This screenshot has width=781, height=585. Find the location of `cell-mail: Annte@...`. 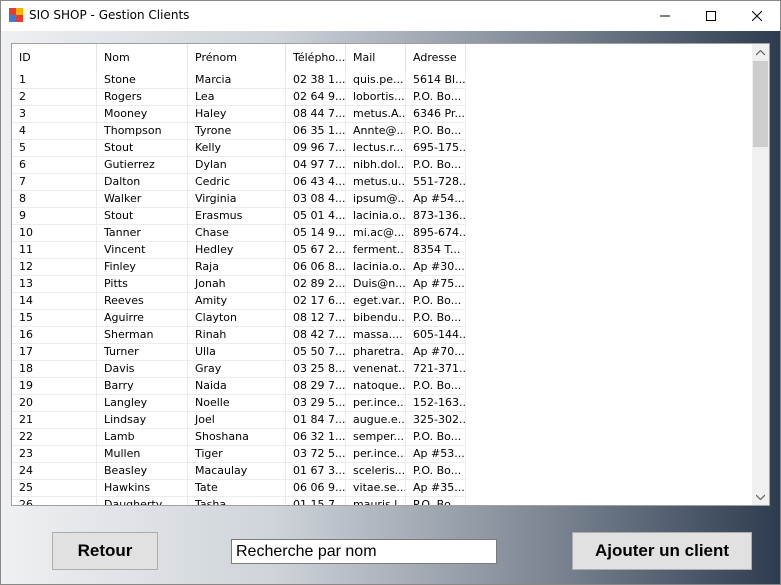

cell-mail: Annte@... is located at coordinates (376, 131).